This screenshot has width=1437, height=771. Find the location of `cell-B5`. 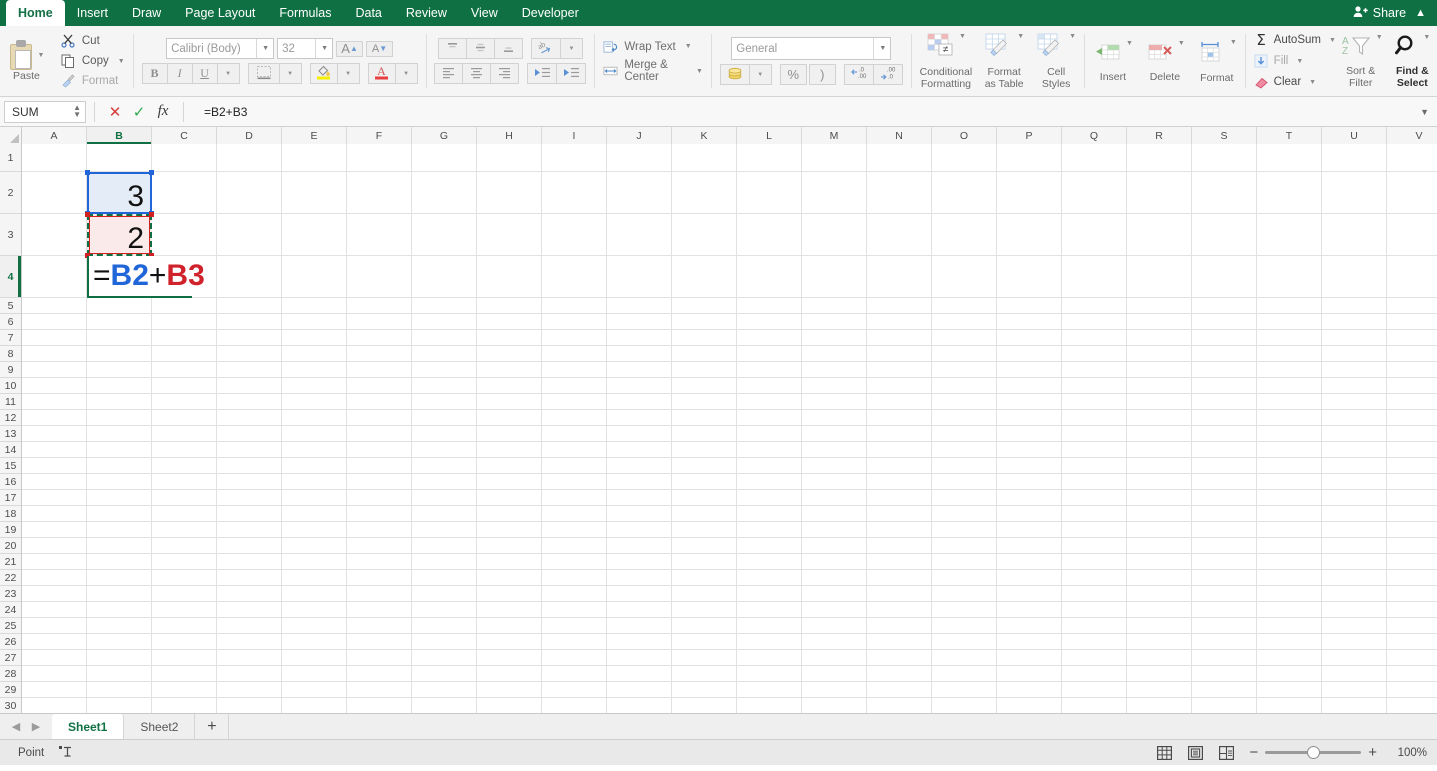

cell-B5 is located at coordinates (119, 306).